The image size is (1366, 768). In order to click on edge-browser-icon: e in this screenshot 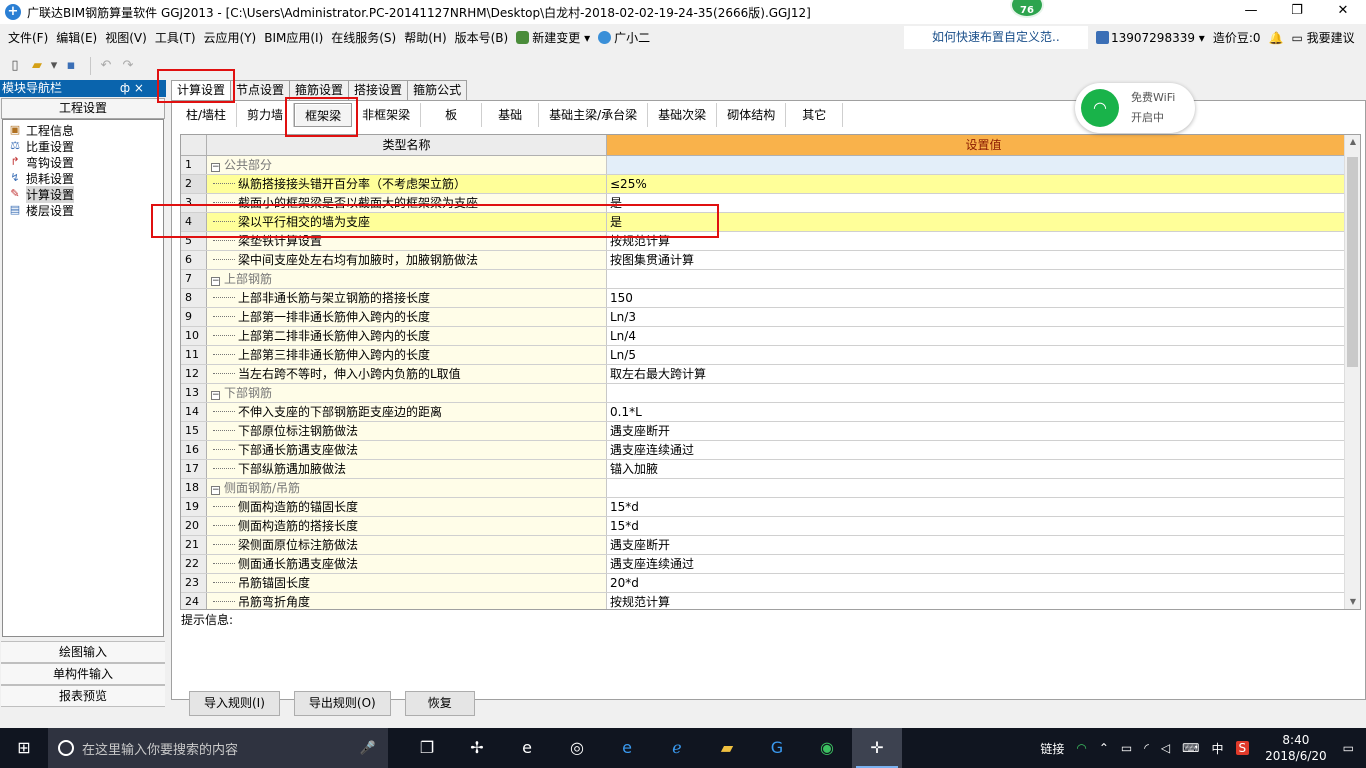, I will do `click(627, 748)`.